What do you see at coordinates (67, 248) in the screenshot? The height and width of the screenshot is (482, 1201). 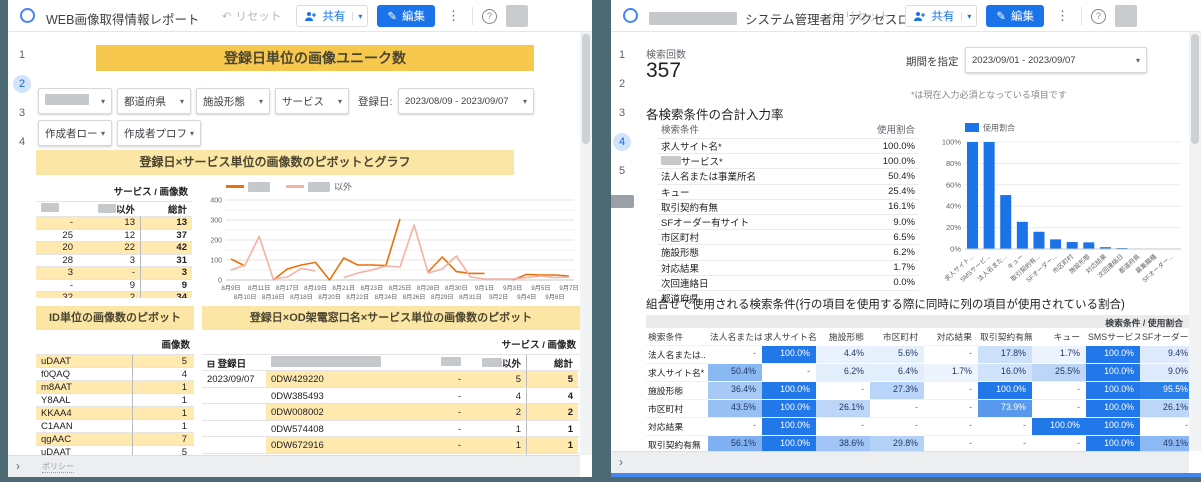 I see `table-cell: 20` at bounding box center [67, 248].